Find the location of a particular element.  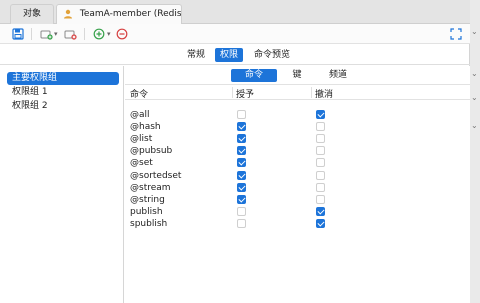

command-name: @pubsub is located at coordinates (151, 151).